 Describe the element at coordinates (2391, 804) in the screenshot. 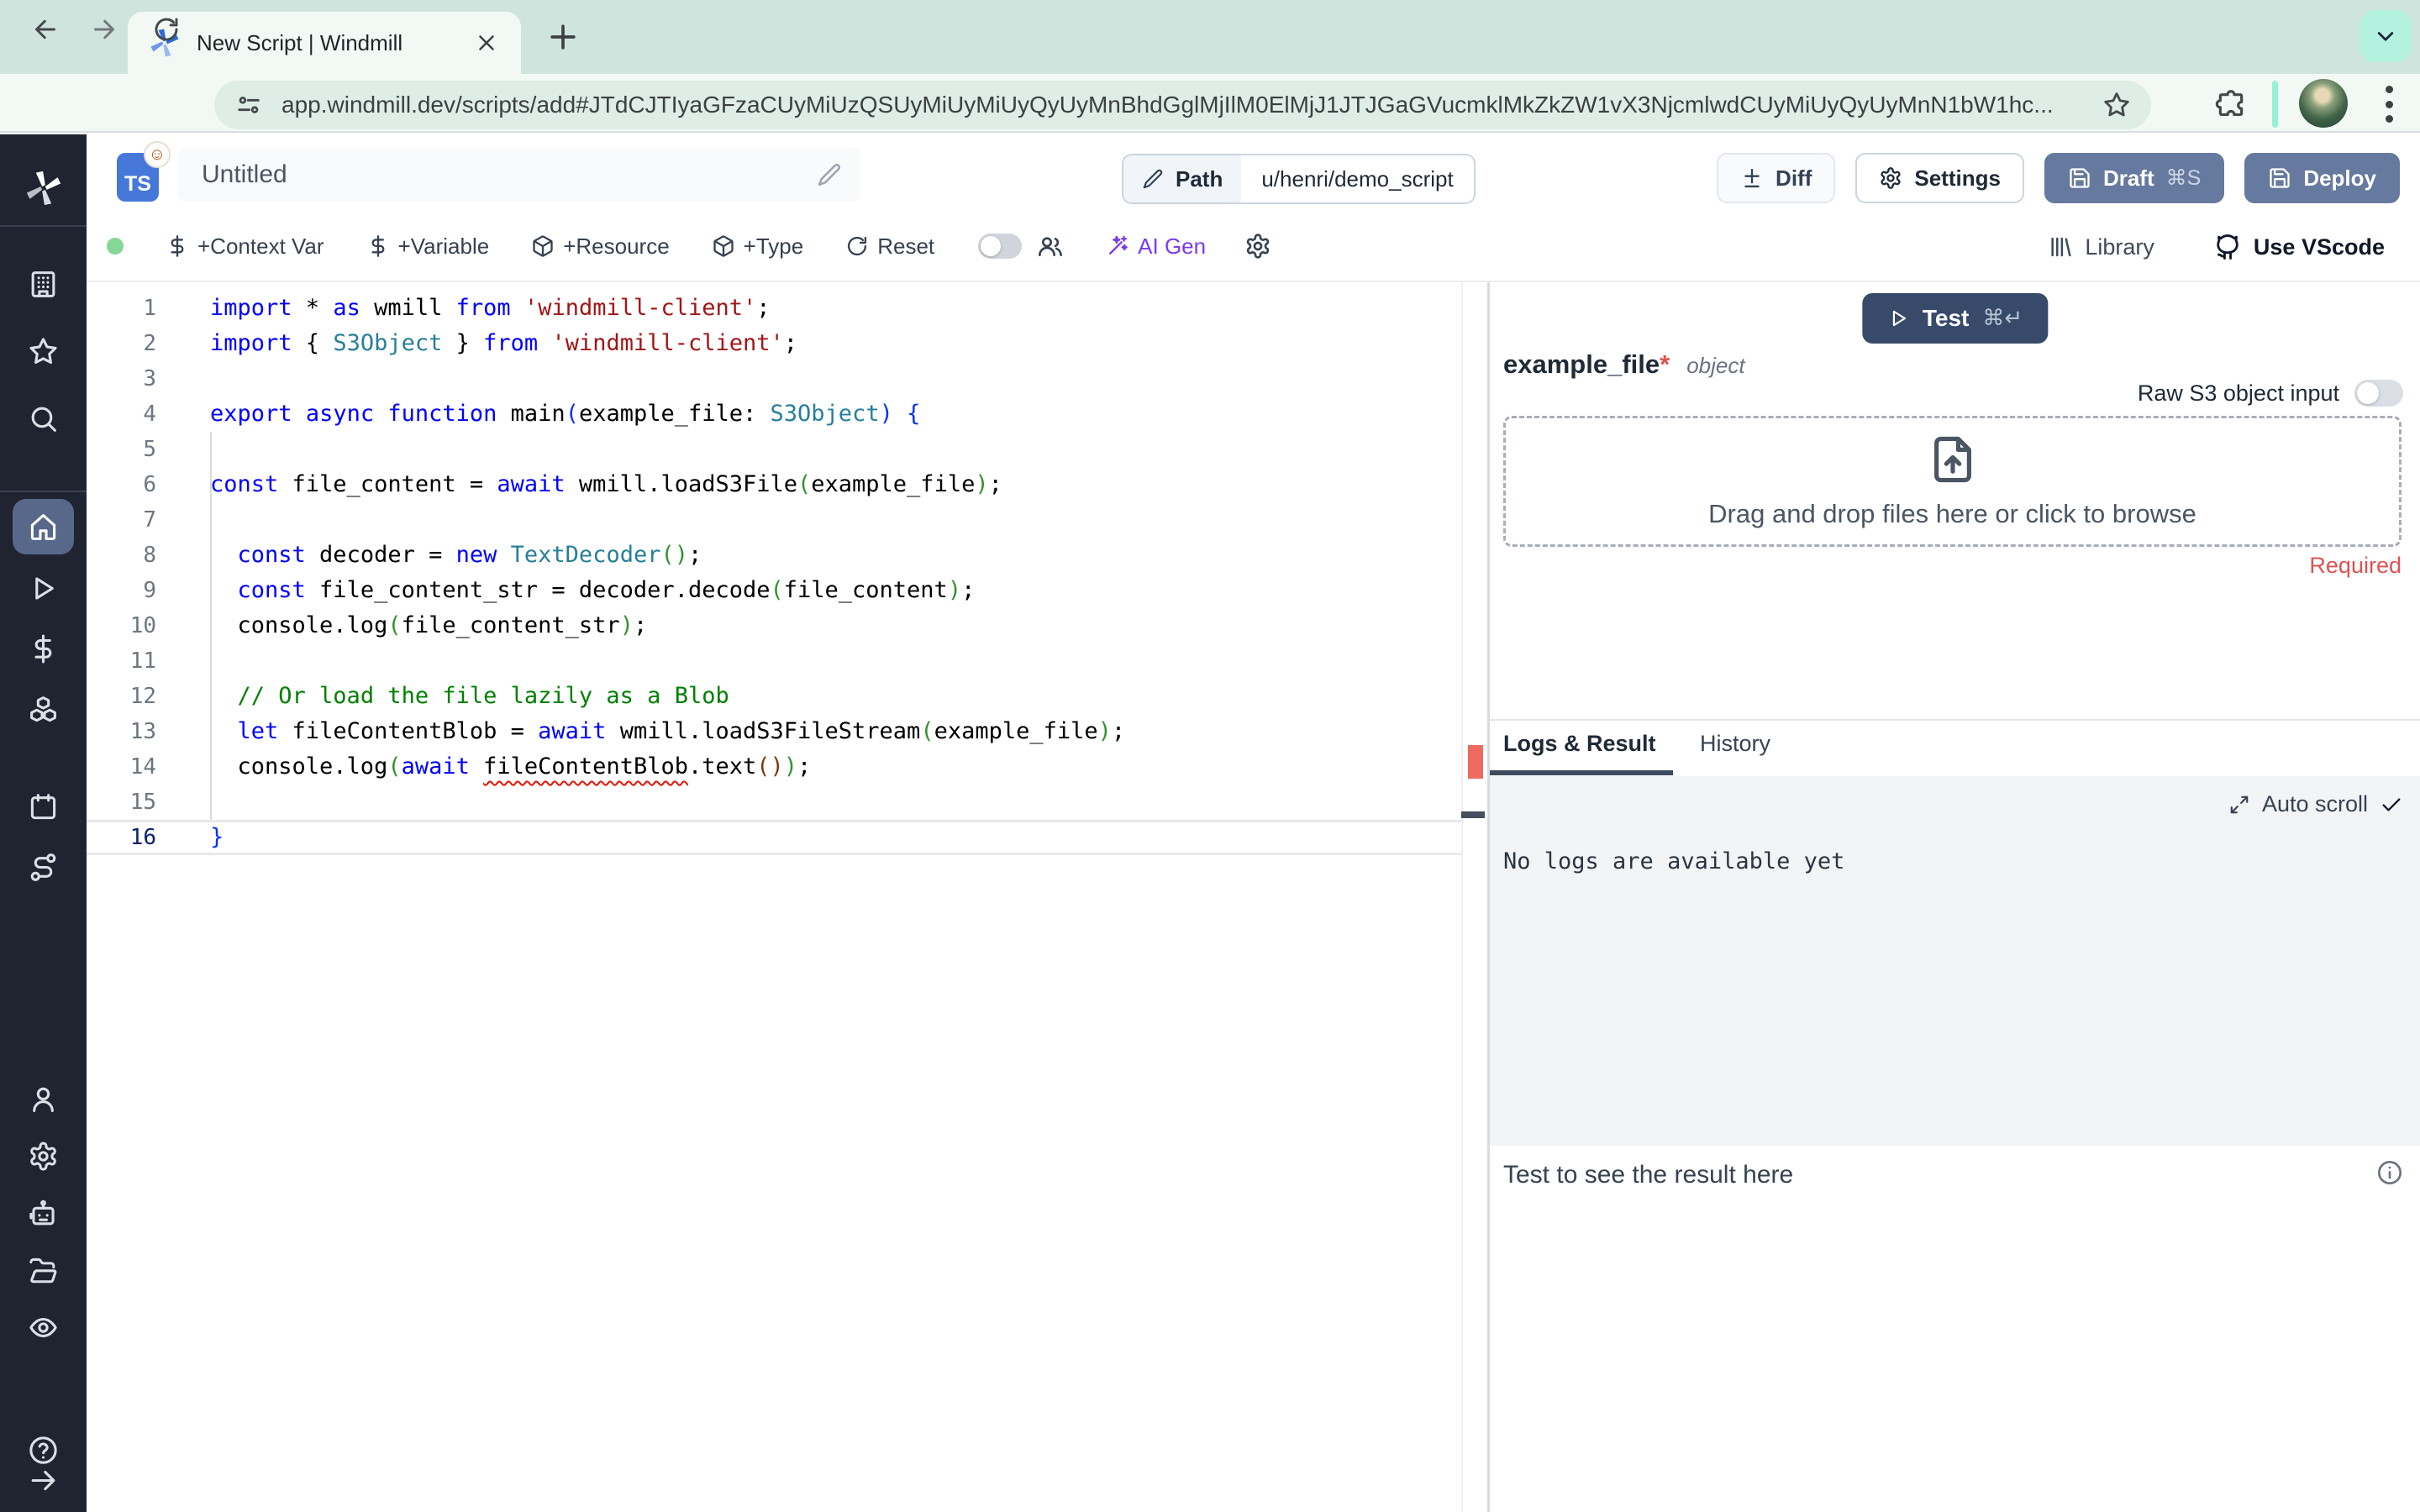

I see `check-icon` at that location.